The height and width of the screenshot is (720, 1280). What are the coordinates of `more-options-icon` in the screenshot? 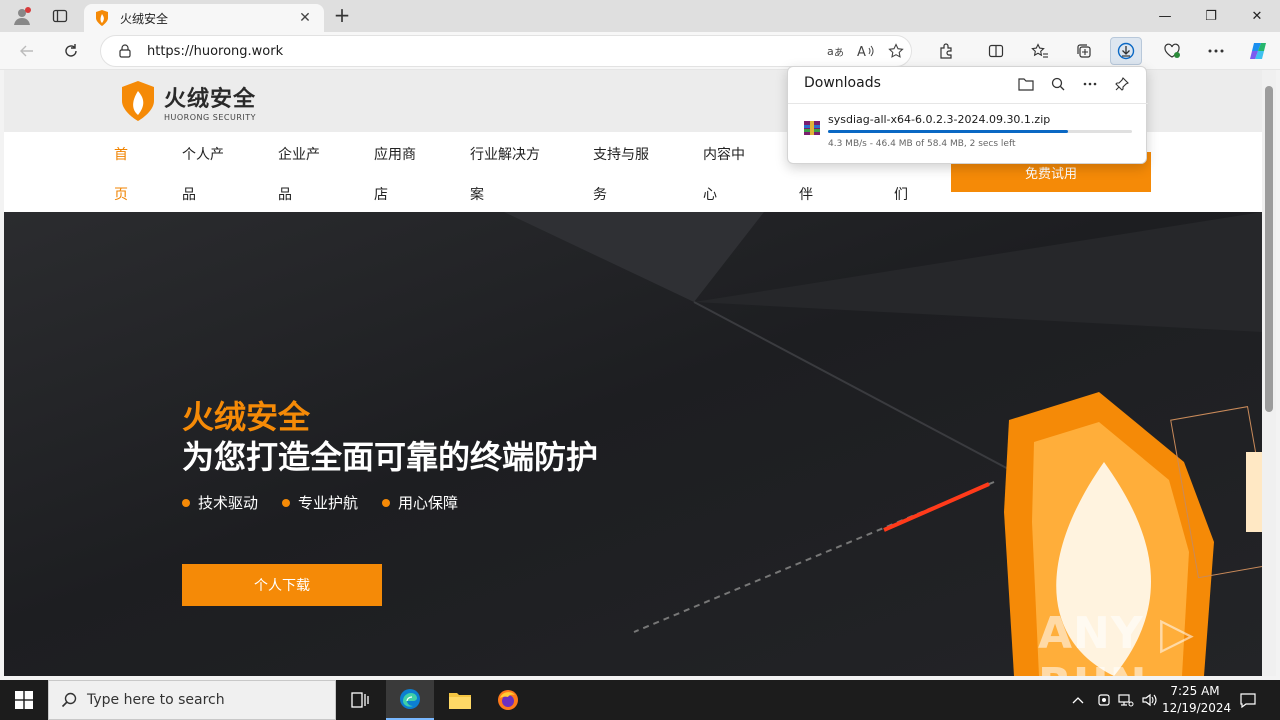 It's located at (1216, 51).